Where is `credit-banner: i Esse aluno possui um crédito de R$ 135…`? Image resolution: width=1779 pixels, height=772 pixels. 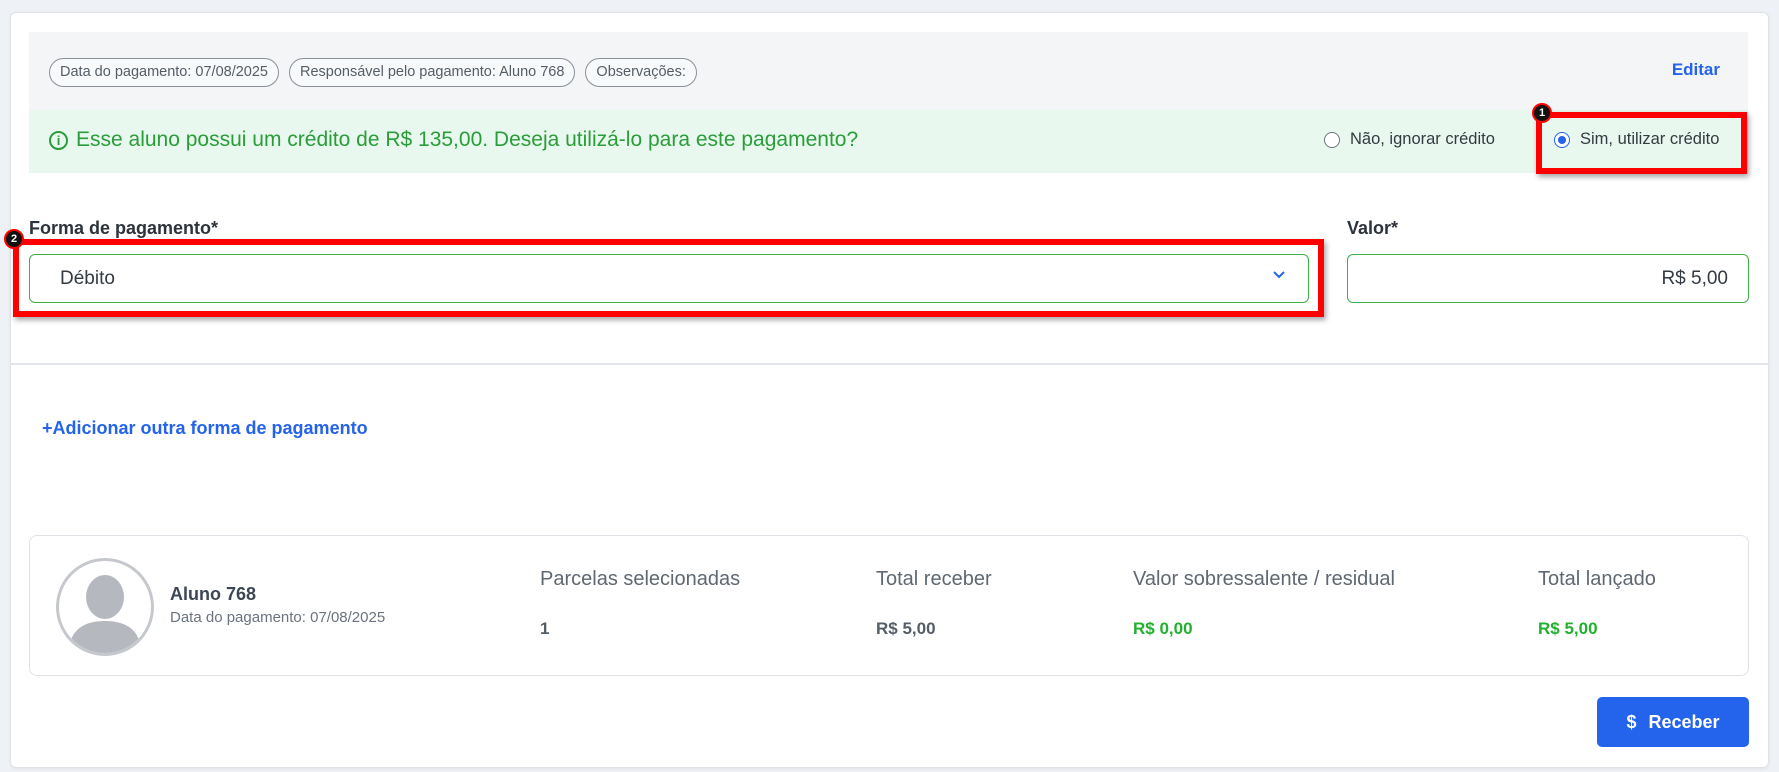 credit-banner: i Esse aluno possui um crédito de R$ 135… is located at coordinates (888, 141).